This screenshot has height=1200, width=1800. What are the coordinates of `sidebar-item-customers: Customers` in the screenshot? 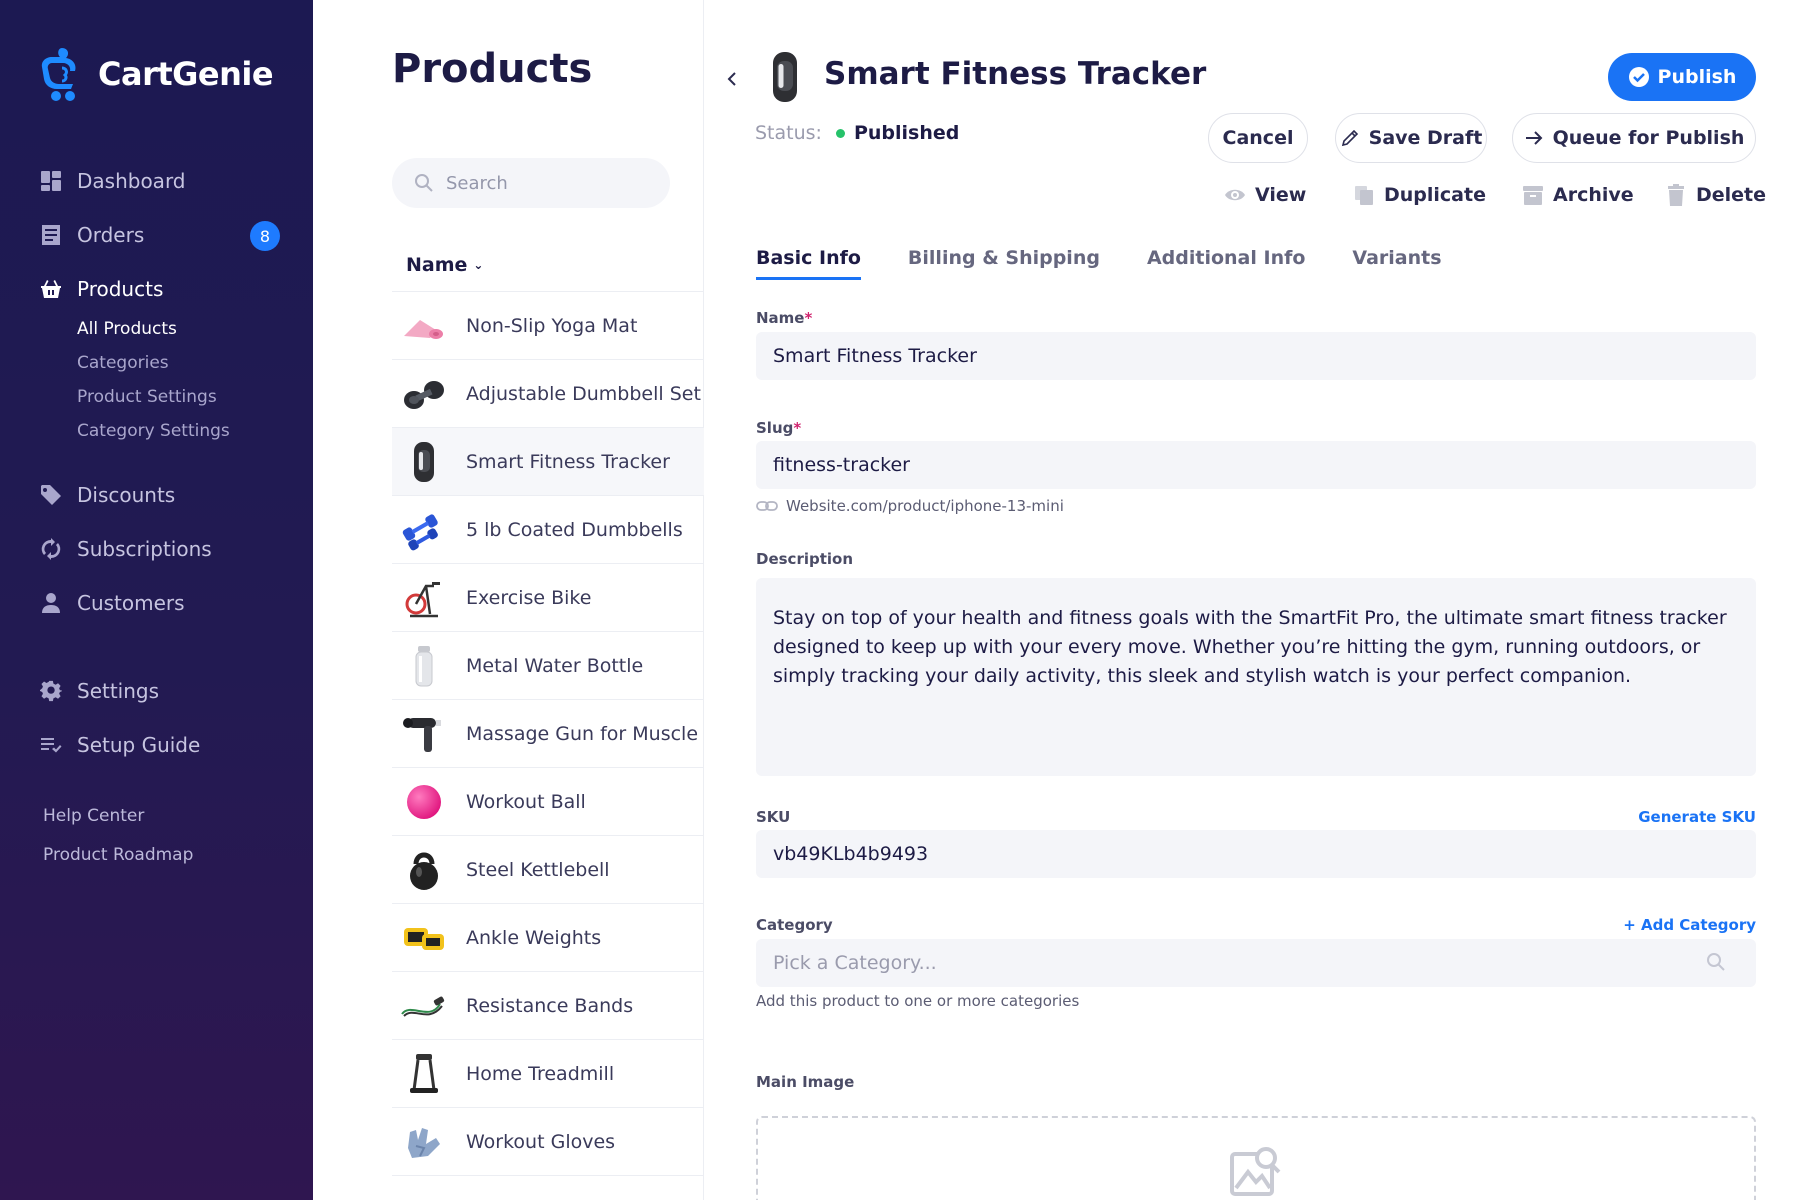 It's located at (160, 603).